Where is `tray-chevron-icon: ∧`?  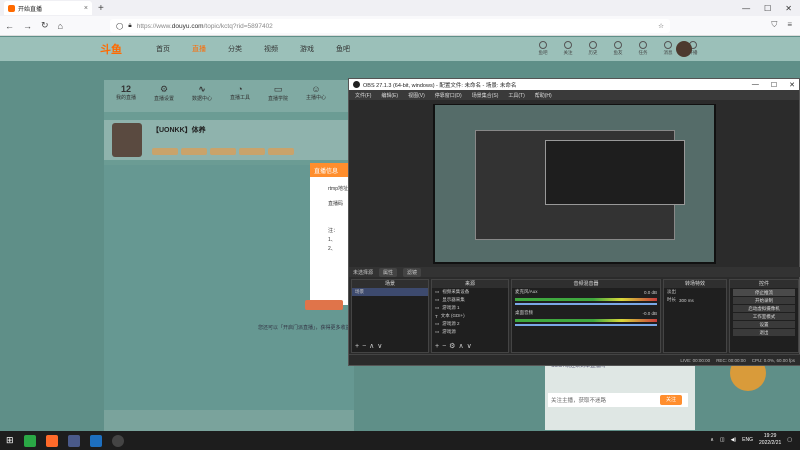
tray-chevron-icon: ∧ is located at coordinates (712, 440).